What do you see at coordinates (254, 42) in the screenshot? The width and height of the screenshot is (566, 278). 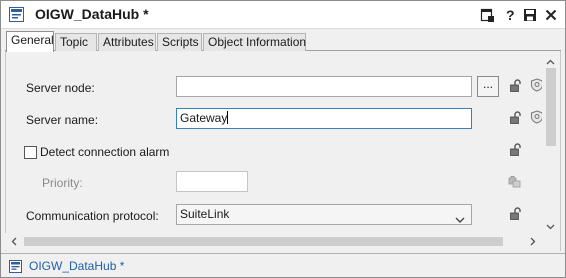 I see `tab-object-information: Object Information` at bounding box center [254, 42].